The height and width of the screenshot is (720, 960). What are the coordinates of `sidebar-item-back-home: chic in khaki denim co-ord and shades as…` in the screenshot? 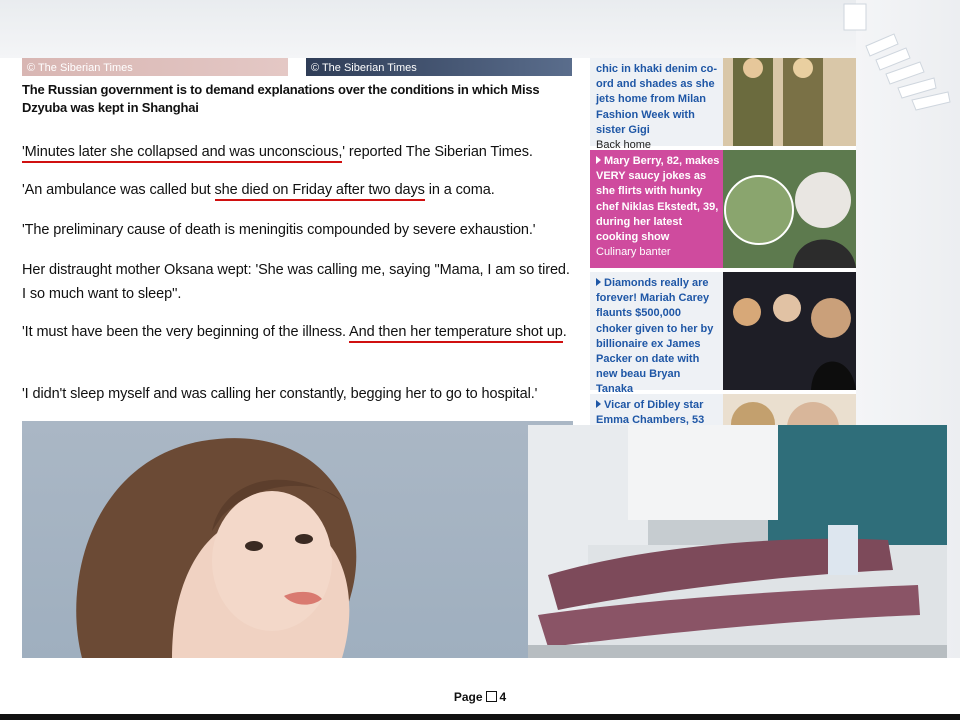 It's located at (723, 104).